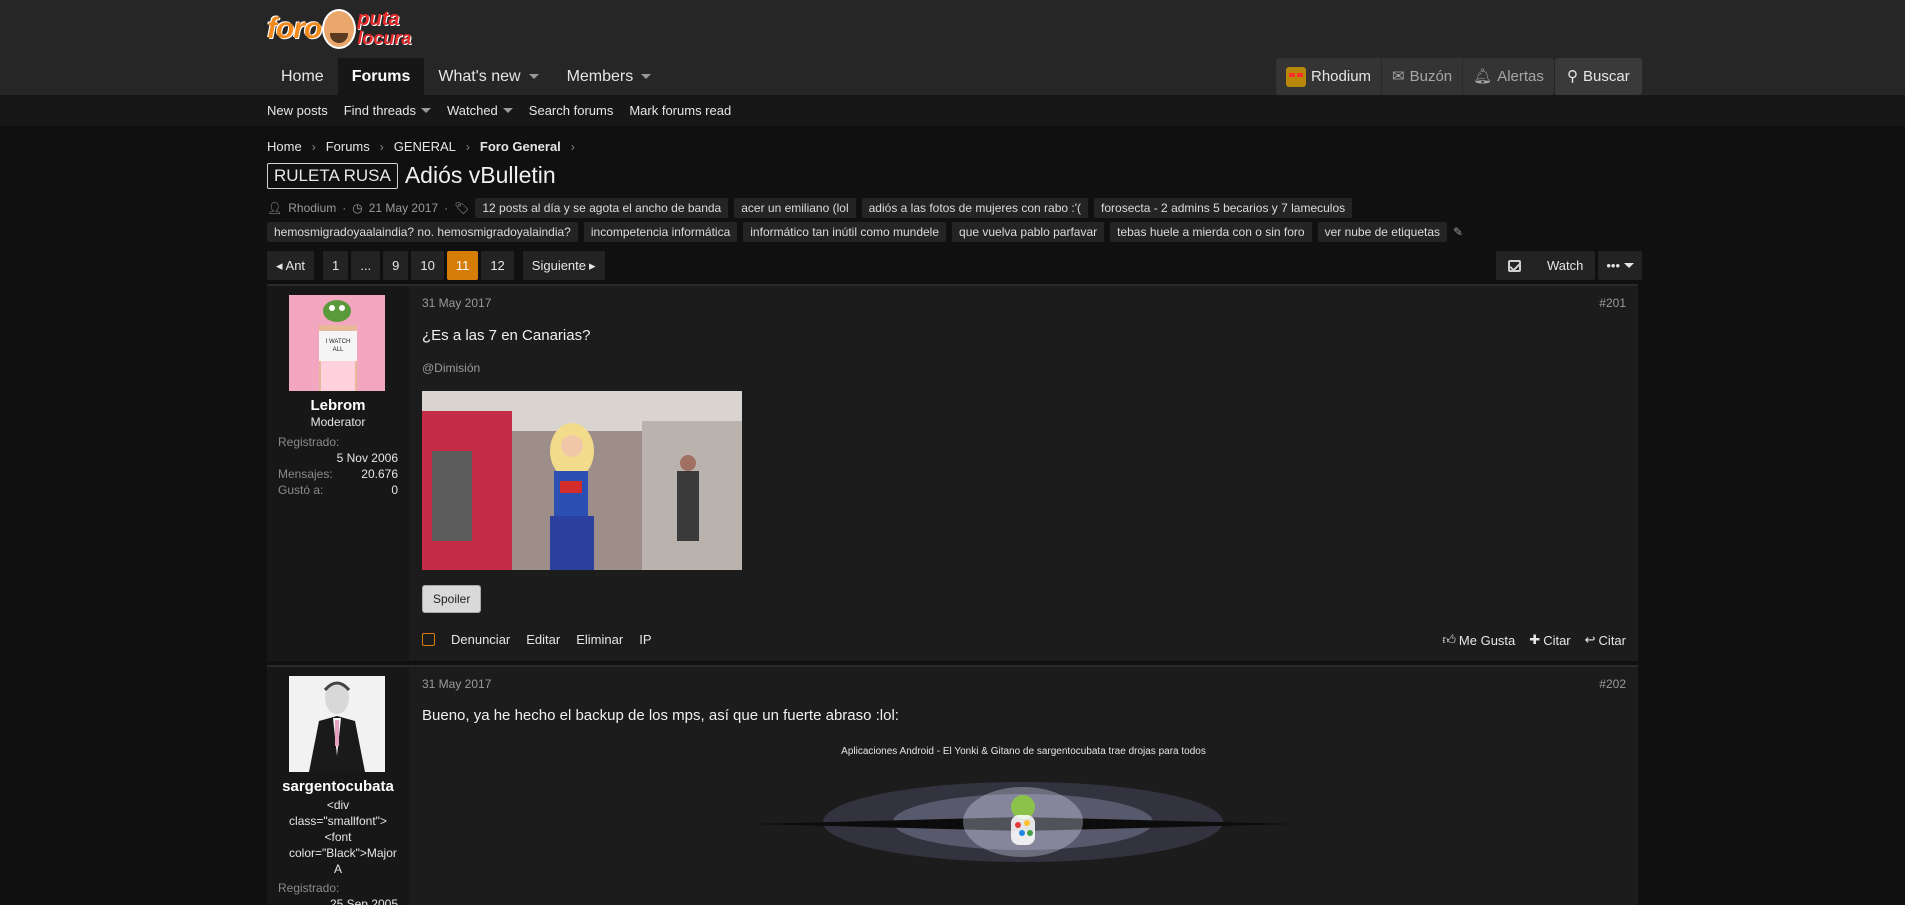 Image resolution: width=1905 pixels, height=905 pixels. I want to click on site-logo: foro puta locura, so click(339, 29).